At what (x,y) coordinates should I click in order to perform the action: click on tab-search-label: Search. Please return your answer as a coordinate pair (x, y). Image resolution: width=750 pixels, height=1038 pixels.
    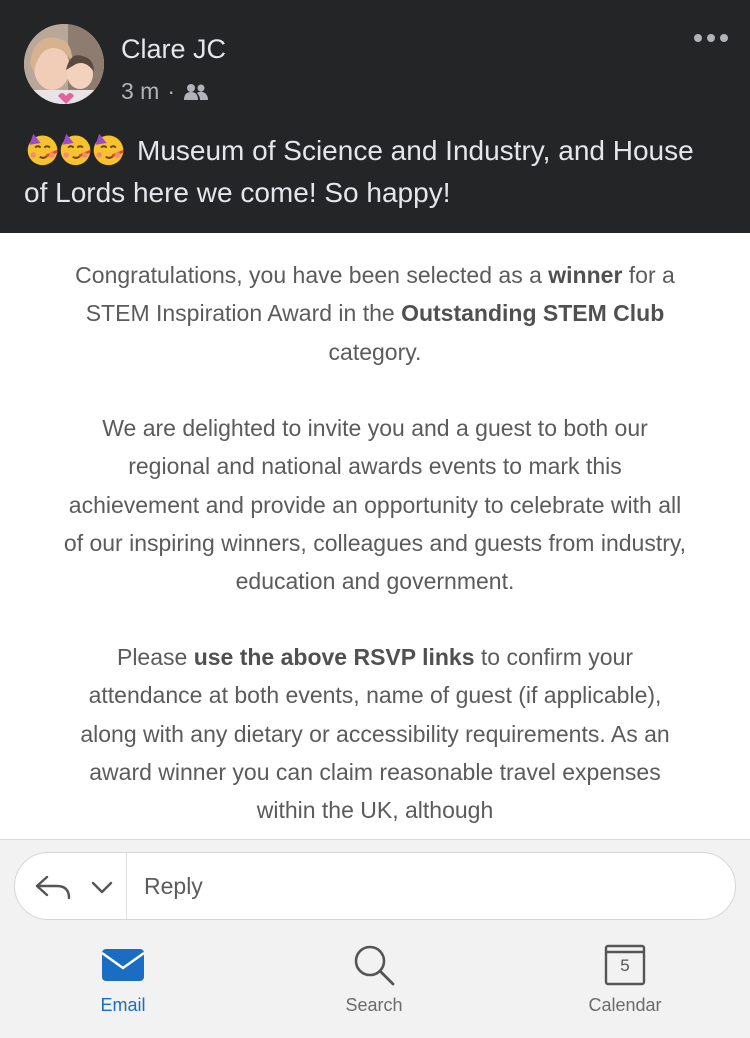
    Looking at the image, I should click on (374, 1005).